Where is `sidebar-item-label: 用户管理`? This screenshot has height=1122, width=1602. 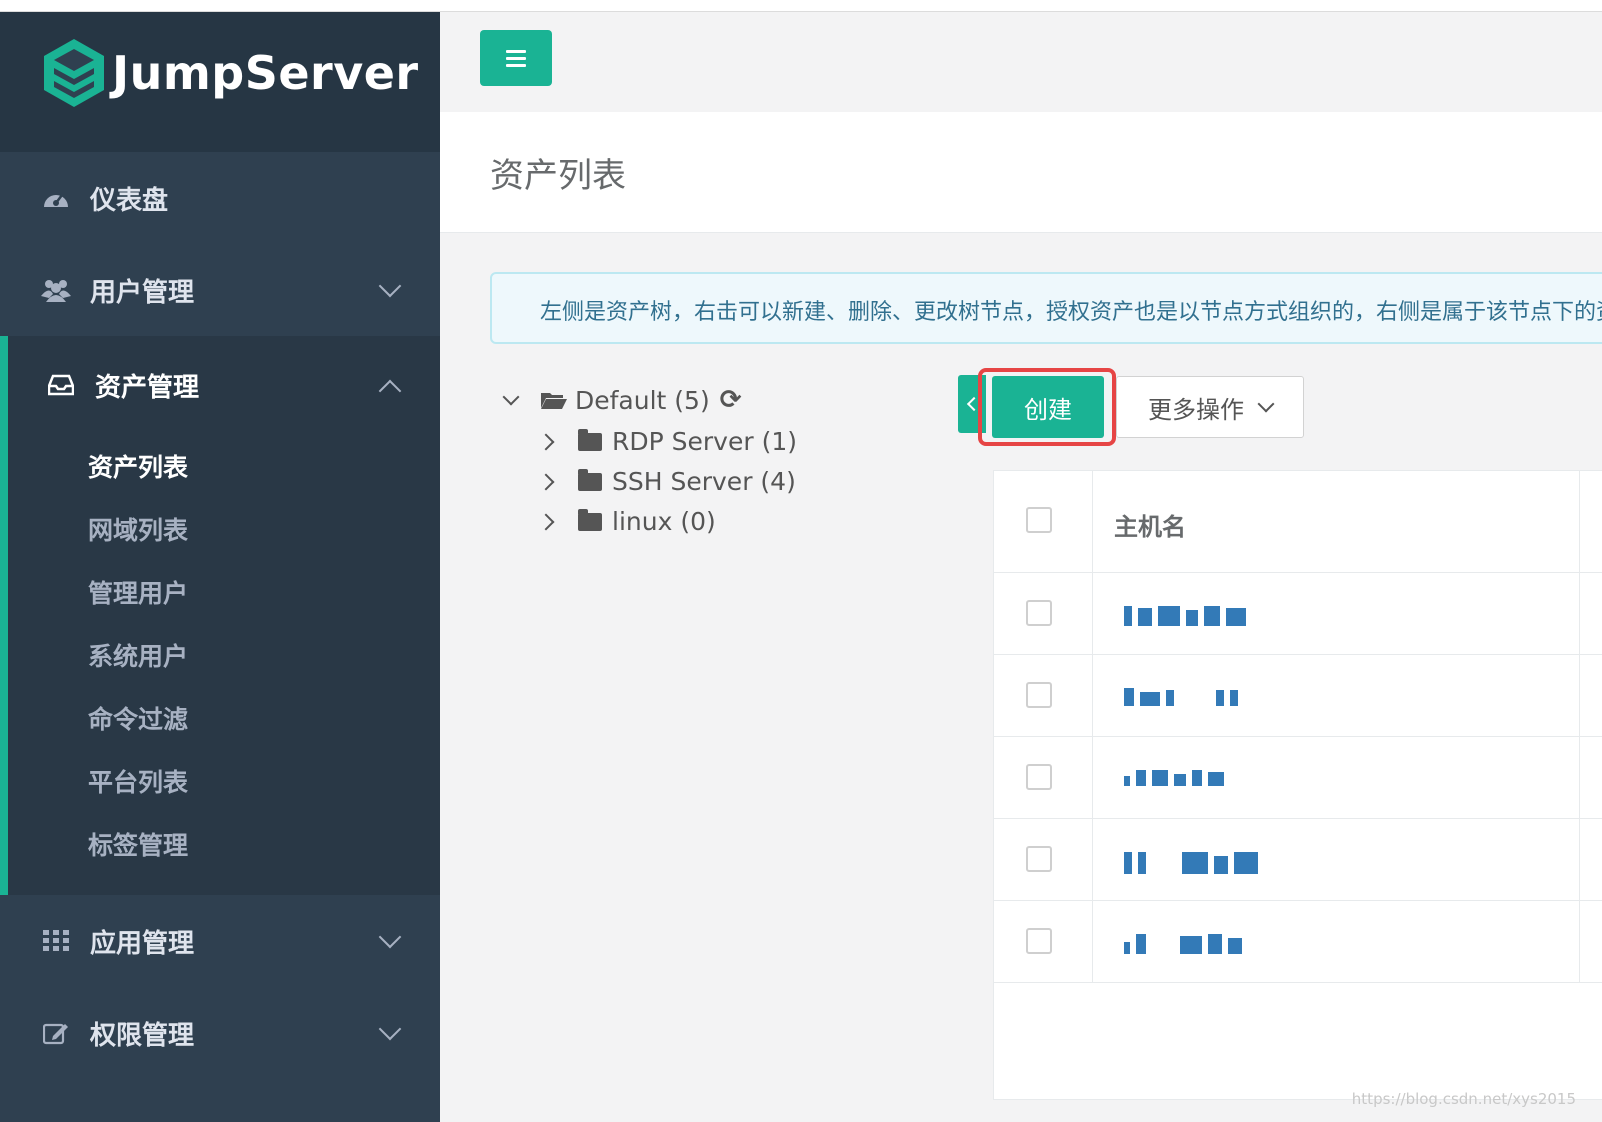
sidebar-item-label: 用户管理 is located at coordinates (142, 292).